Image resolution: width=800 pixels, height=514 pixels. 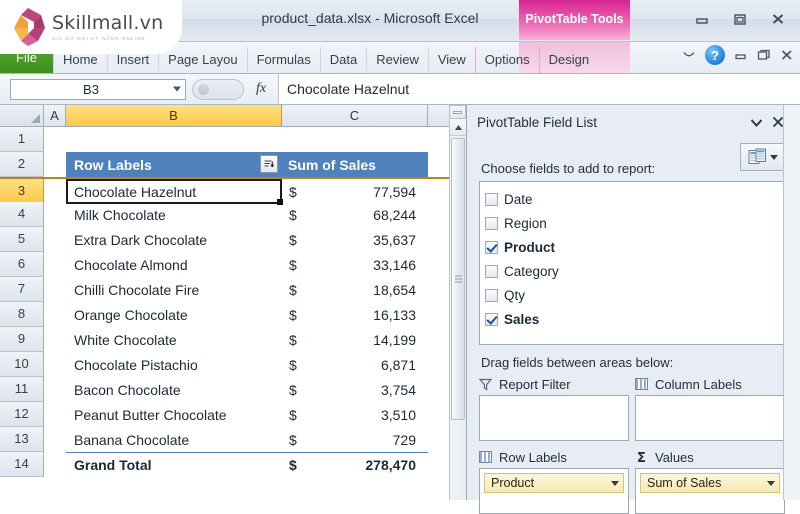 What do you see at coordinates (554, 418) in the screenshot?
I see `zone-report-filter-body` at bounding box center [554, 418].